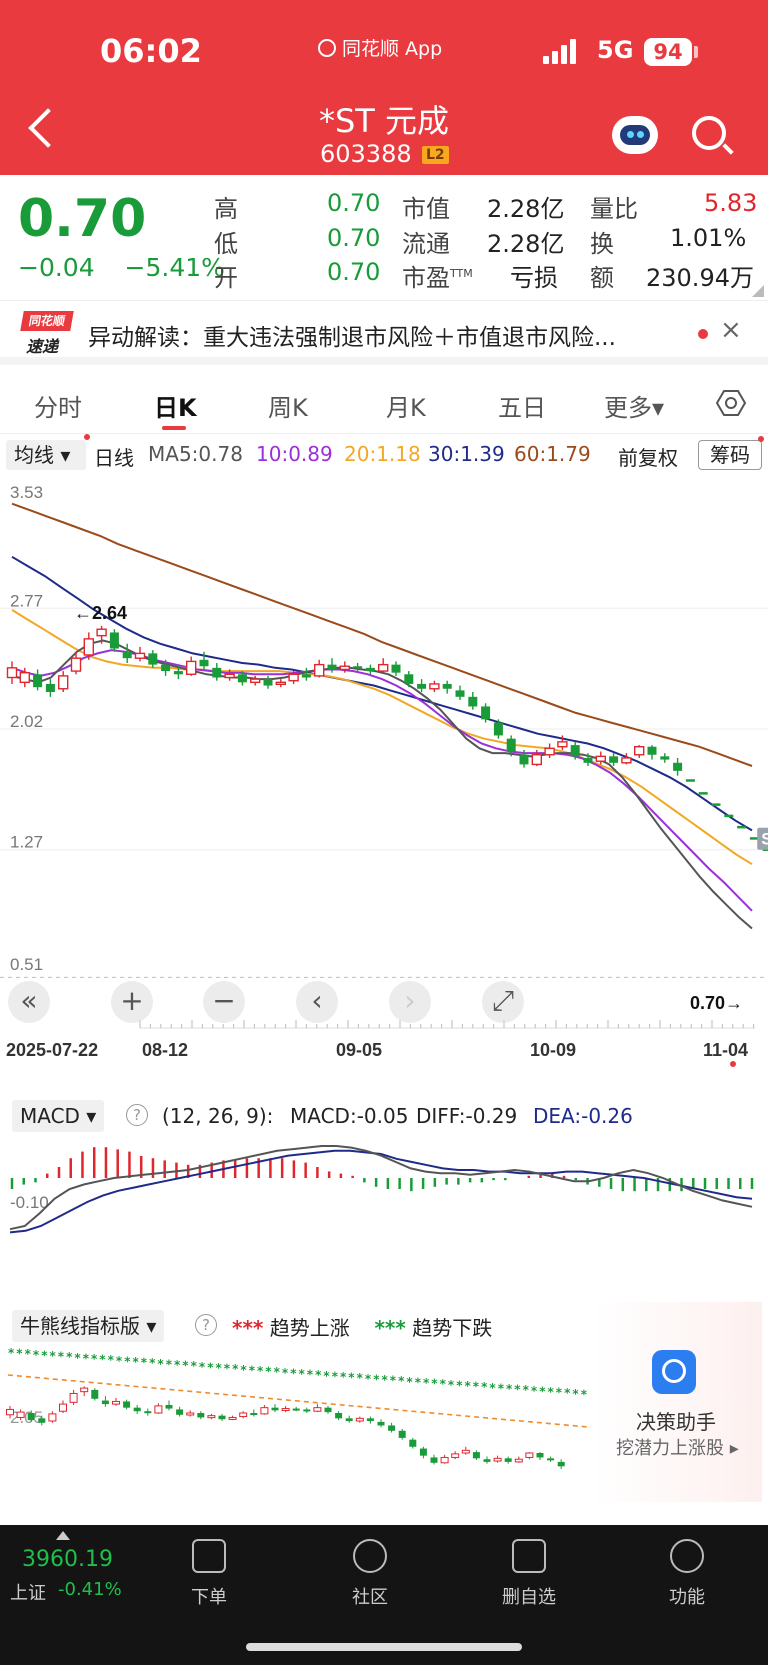 This screenshot has width=768, height=1665. Describe the element at coordinates (529, 1556) in the screenshot. I see `minus-box-icon` at that location.